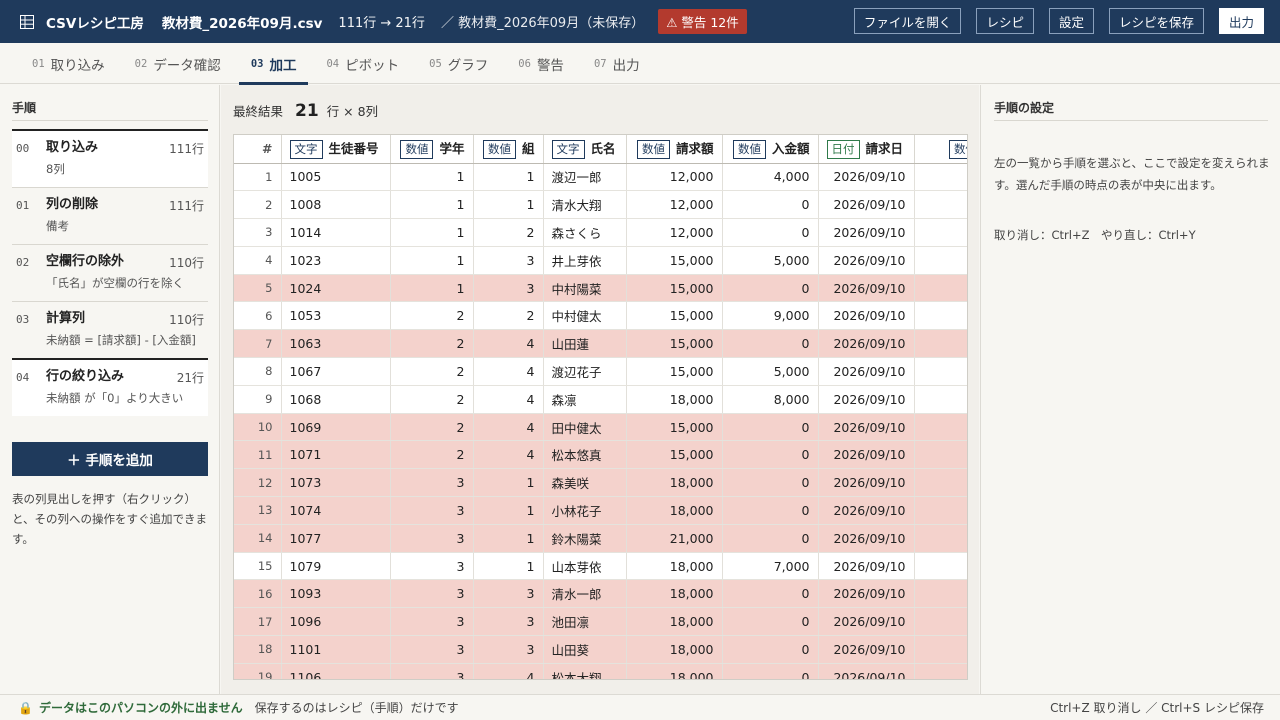 The height and width of the screenshot is (720, 1280). I want to click on column-header: 数値 学年, so click(432, 149).